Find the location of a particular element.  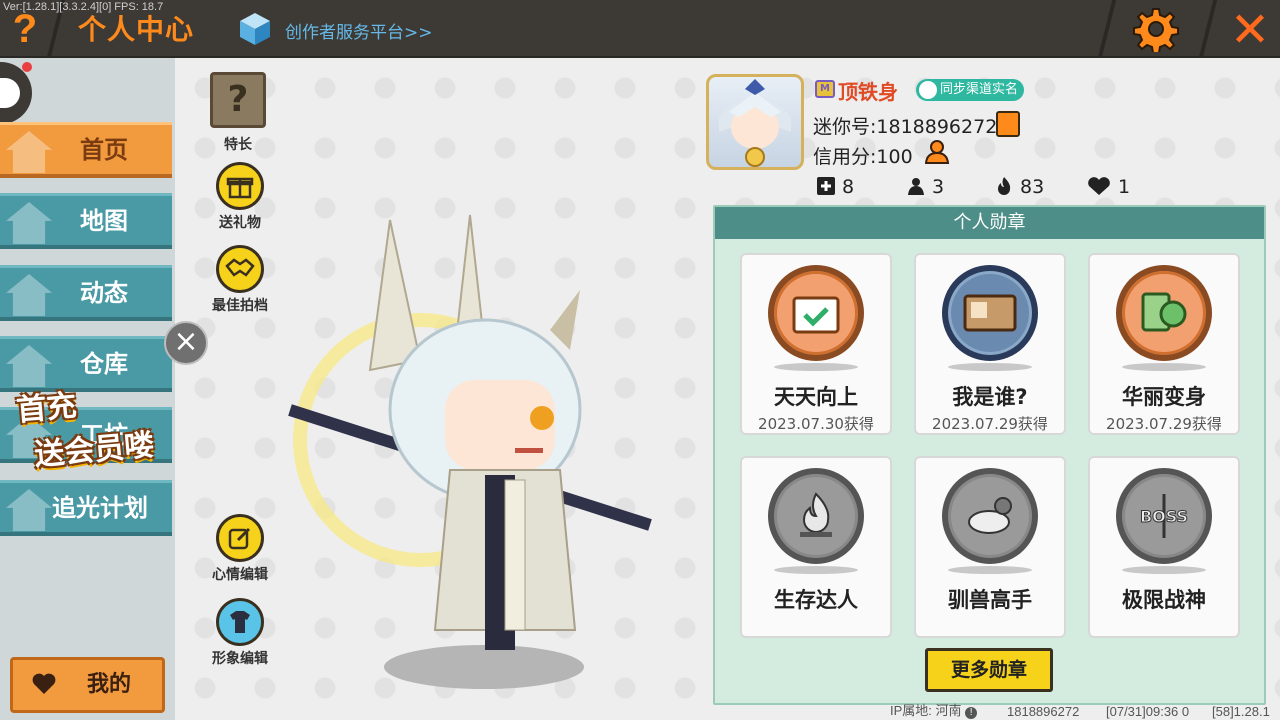

flame-icon is located at coordinates (1004, 186).